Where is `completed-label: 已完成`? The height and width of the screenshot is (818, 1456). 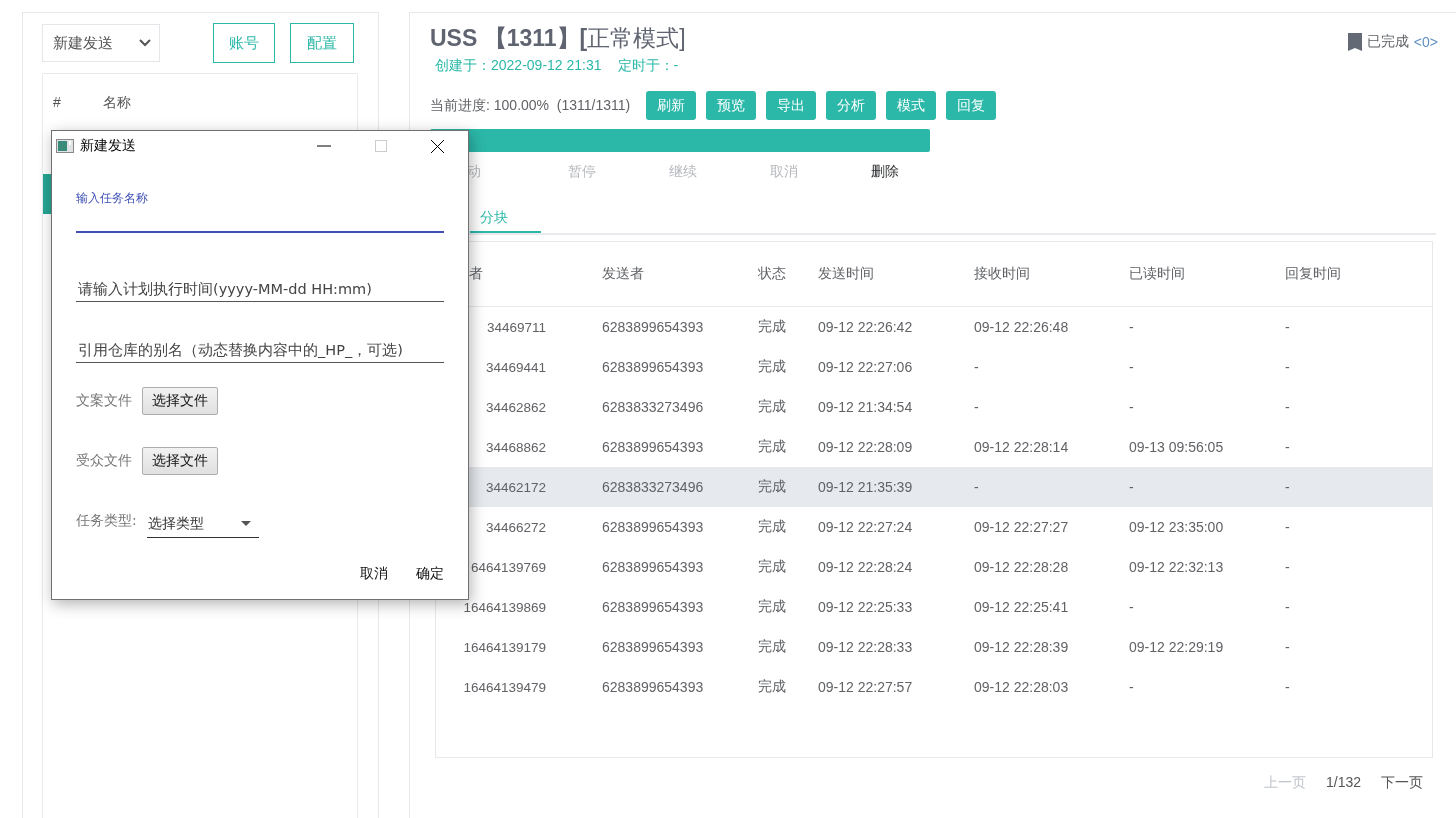
completed-label: 已完成 is located at coordinates (1387, 42).